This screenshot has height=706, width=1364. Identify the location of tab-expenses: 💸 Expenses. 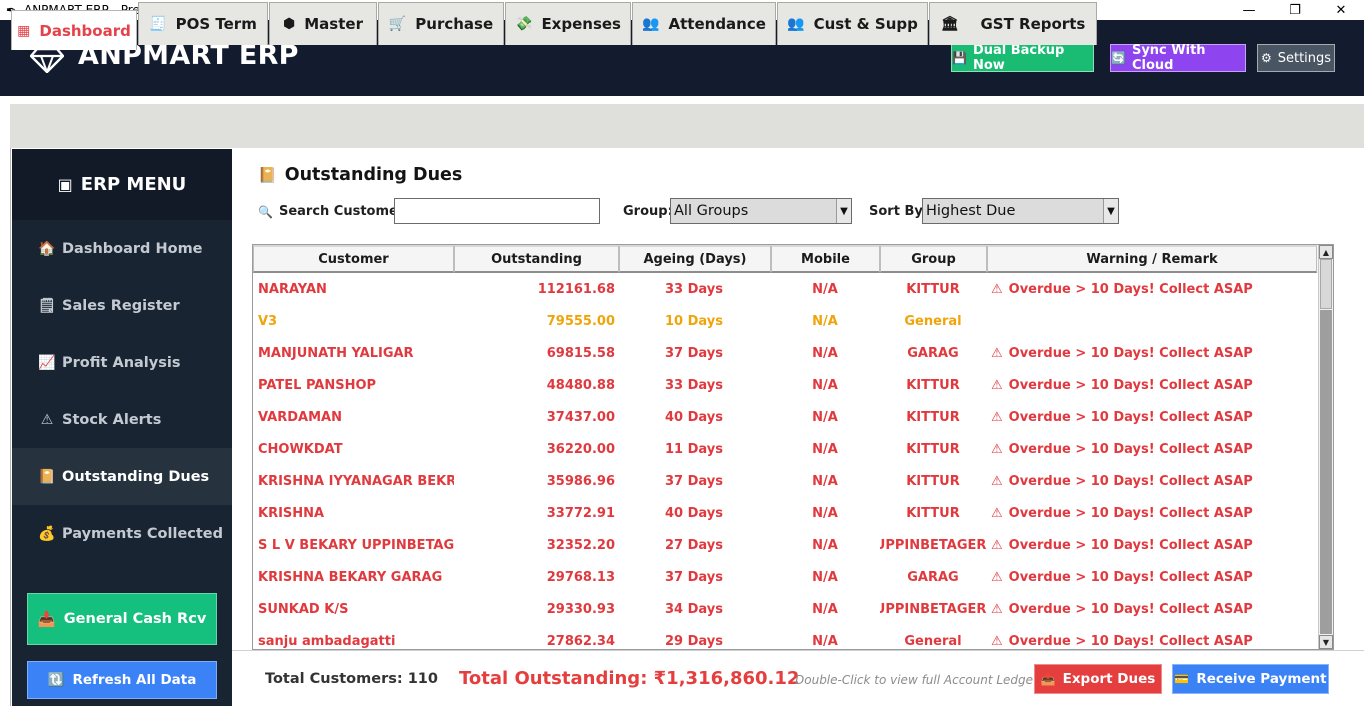
(568, 23).